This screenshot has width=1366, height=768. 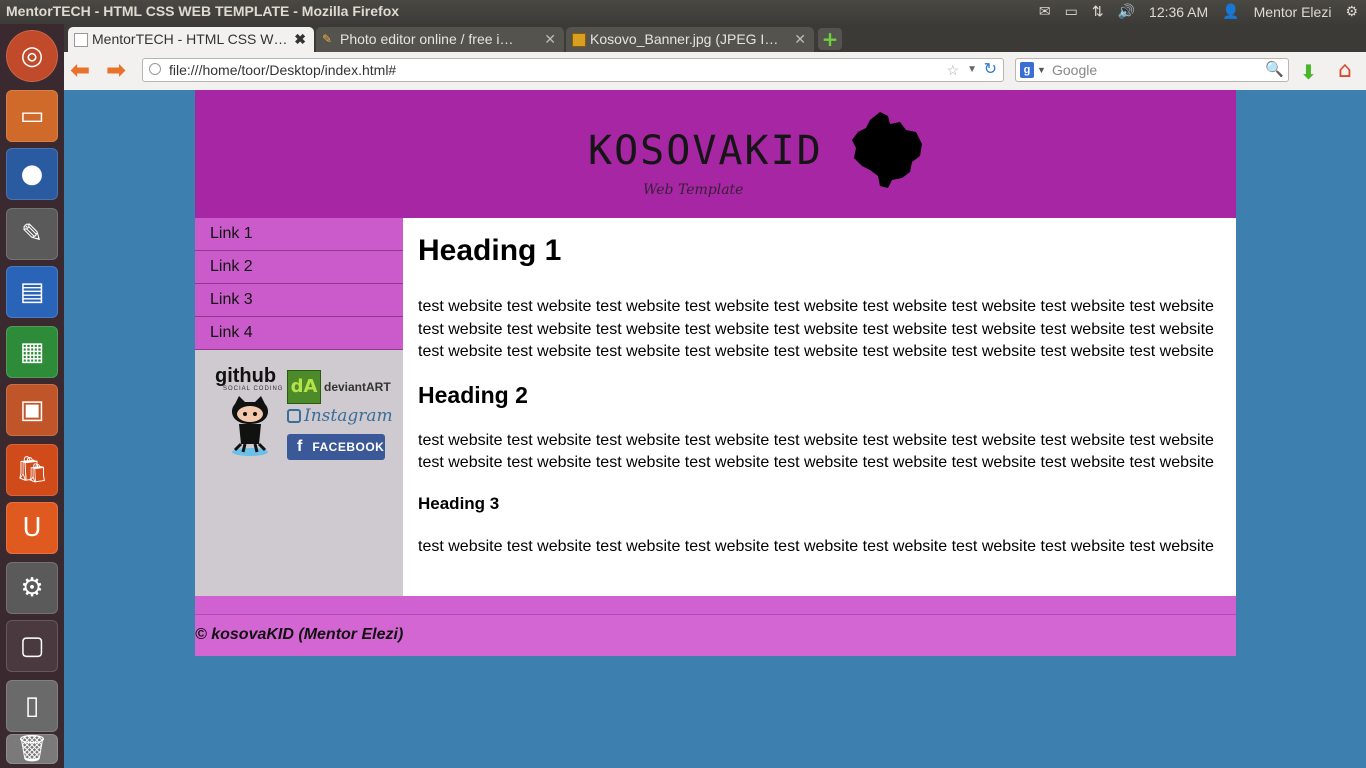 I want to click on search-input: g ▼ Google 🔍, so click(x=1152, y=70).